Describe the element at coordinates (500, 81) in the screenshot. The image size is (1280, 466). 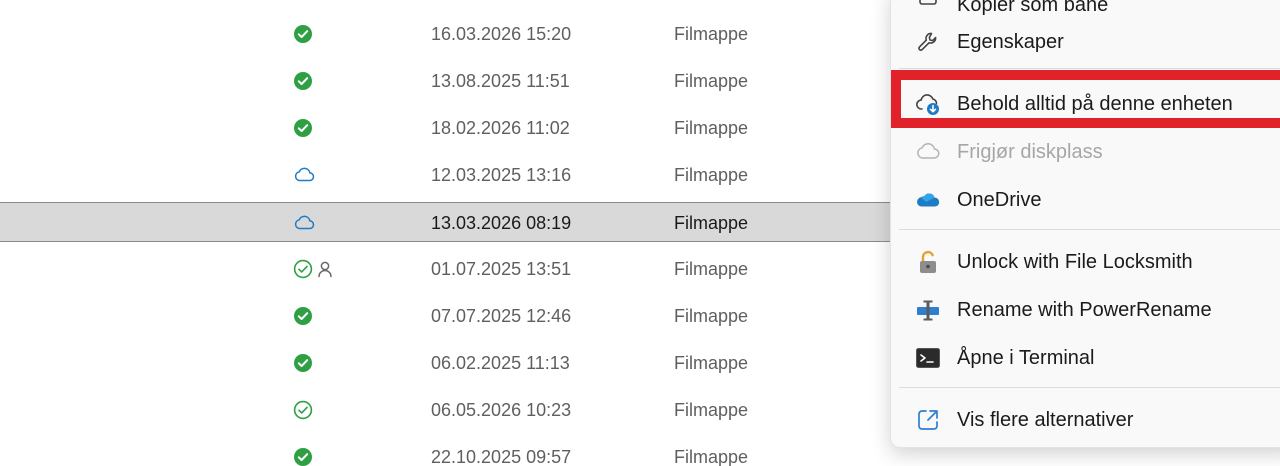
I see `modified-date: 13.08.2025 11:51` at that location.